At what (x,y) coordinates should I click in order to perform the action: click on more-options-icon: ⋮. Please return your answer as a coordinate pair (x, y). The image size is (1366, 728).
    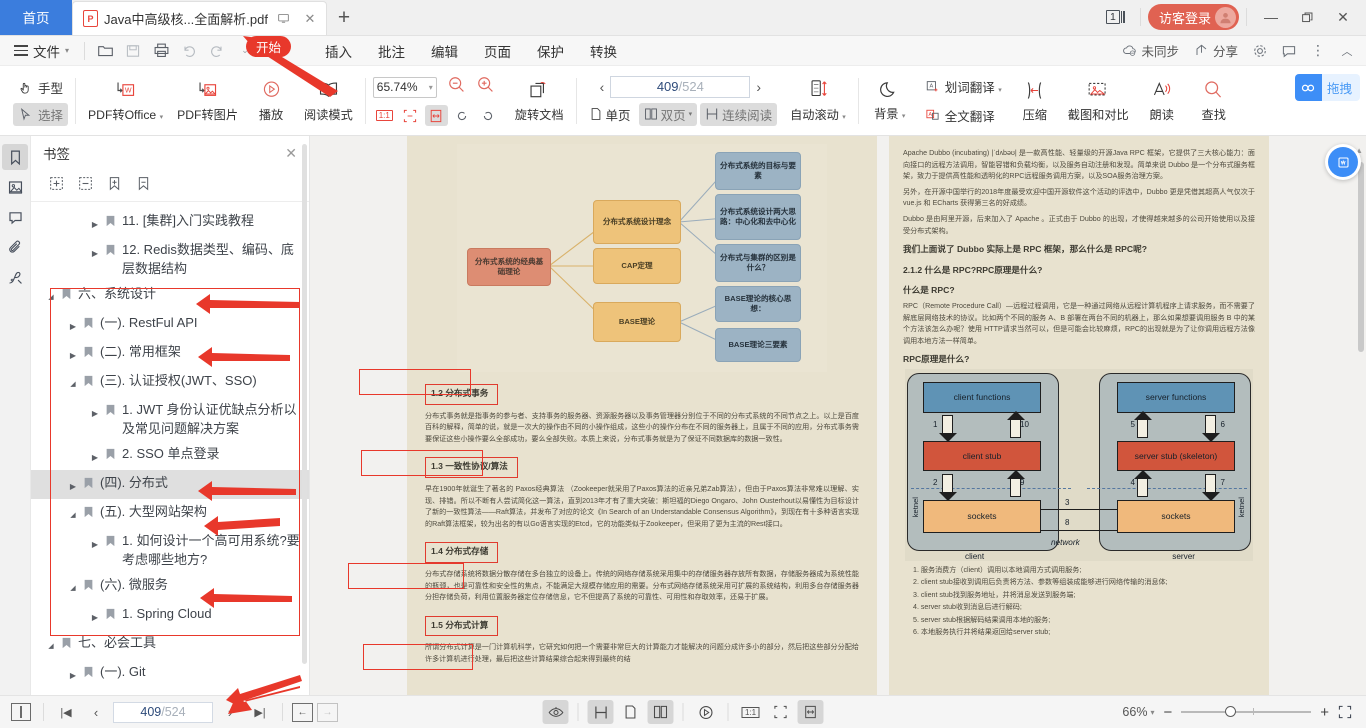
    Looking at the image, I should click on (1318, 51).